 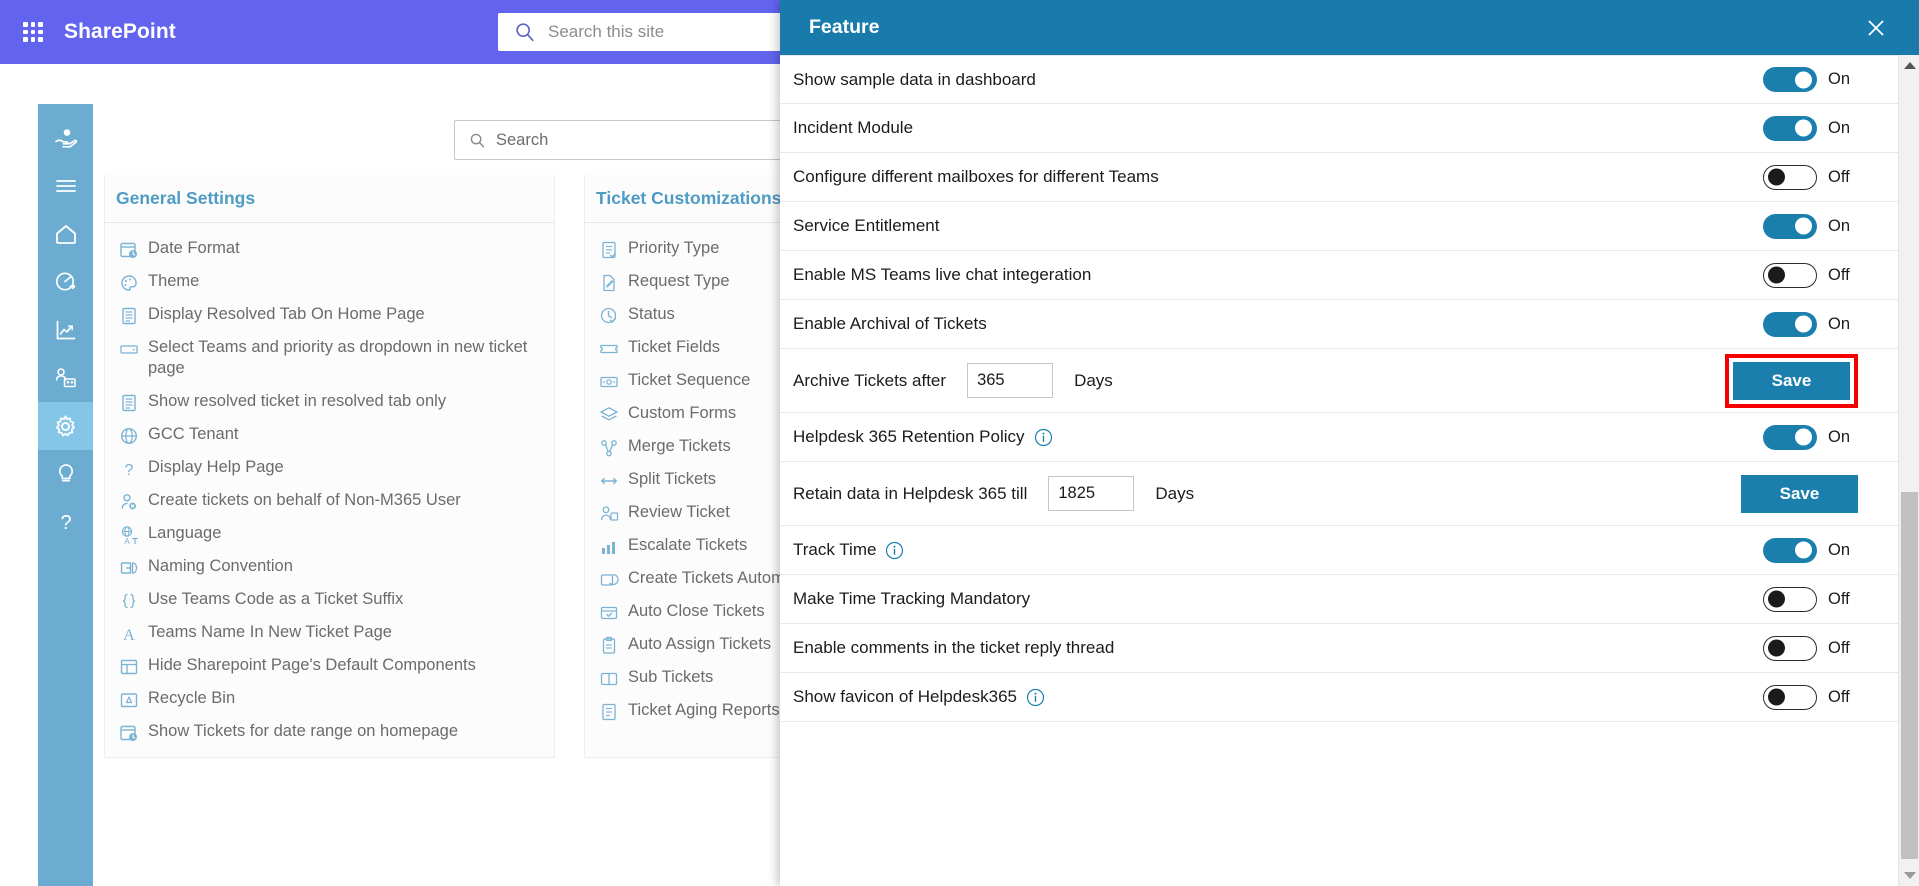 I want to click on feature-row: Incident Module On, so click(x=1339, y=128).